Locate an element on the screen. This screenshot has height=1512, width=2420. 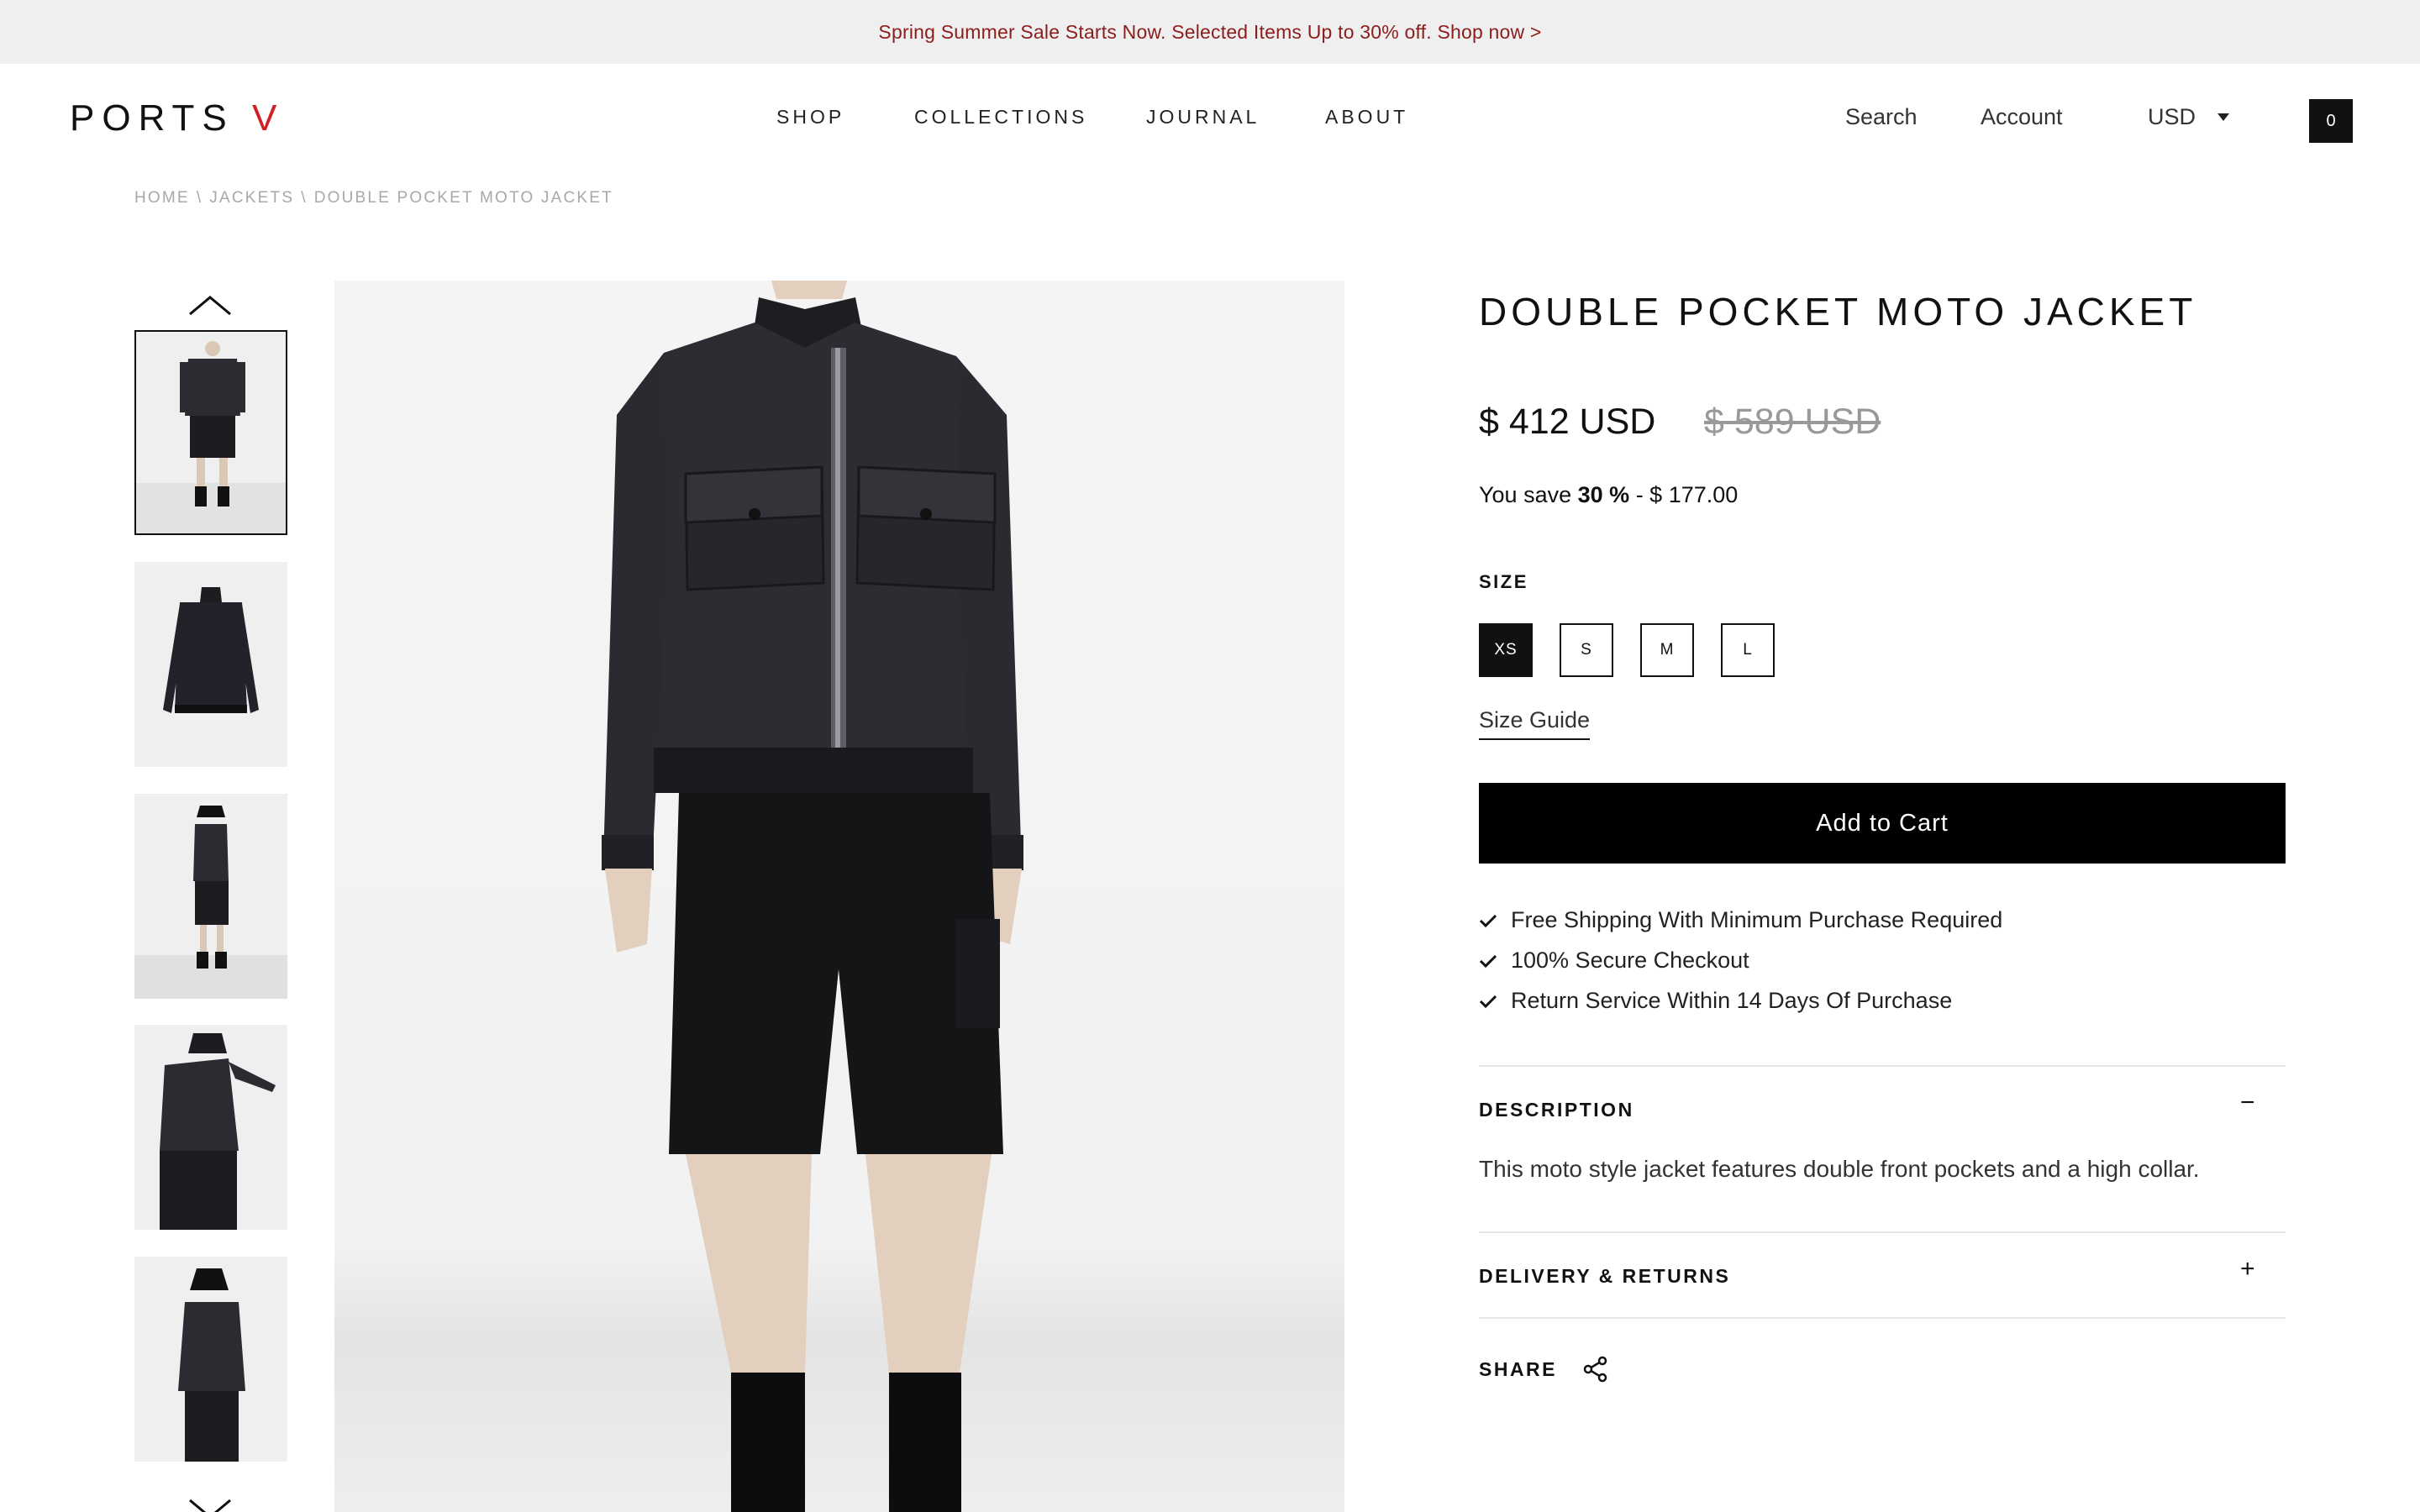
minus-icon: − is located at coordinates (2247, 1103).